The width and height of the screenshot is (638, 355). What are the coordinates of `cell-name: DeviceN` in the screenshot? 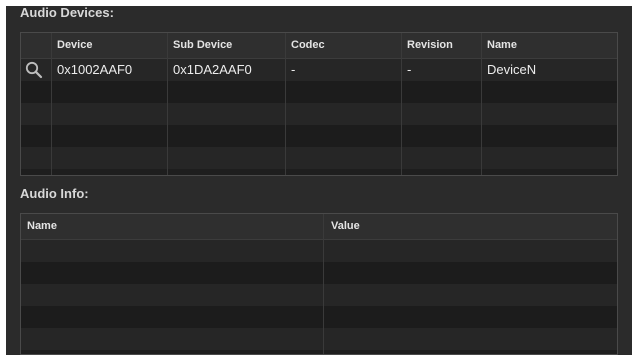 It's located at (512, 69).